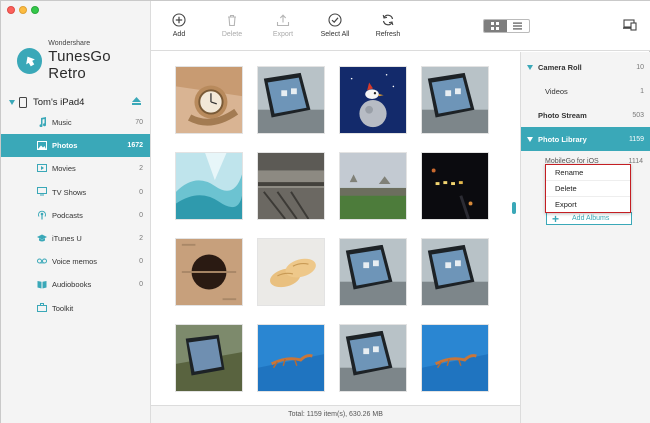  I want to click on device-name: Tom's iPad4, so click(59, 102).